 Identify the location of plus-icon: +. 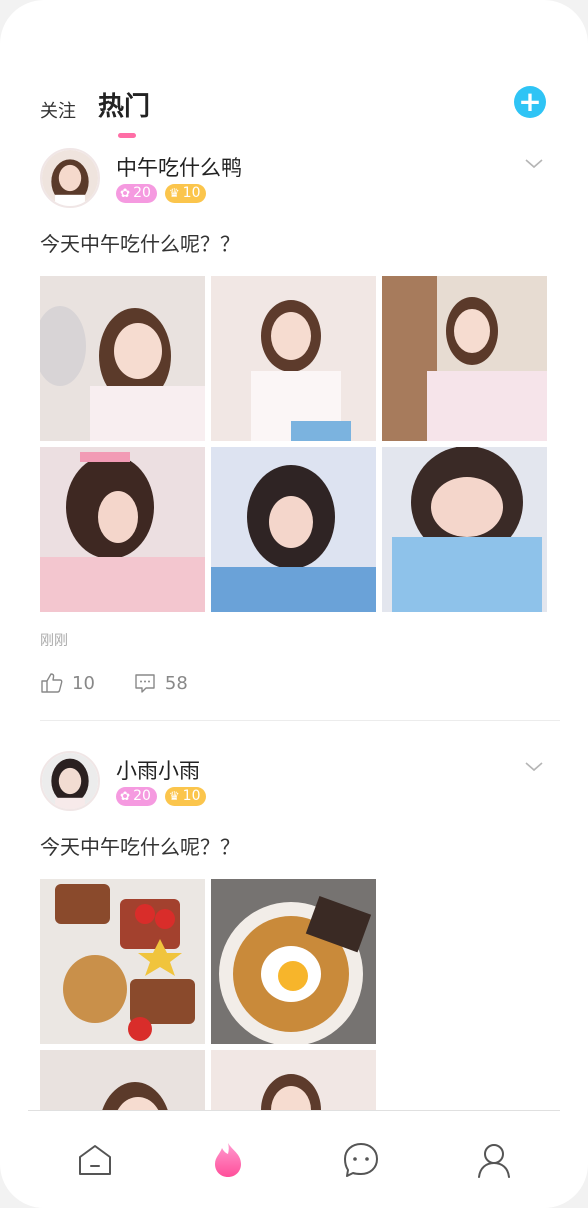
(530, 101).